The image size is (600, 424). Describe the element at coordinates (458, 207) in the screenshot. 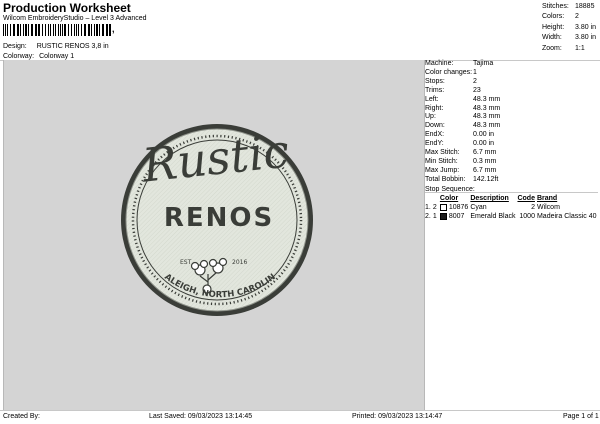

I see `color-code: 10876` at that location.